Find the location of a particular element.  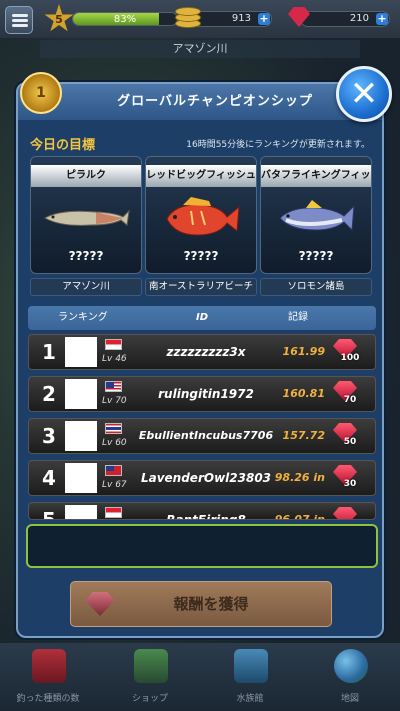

aquarium-icon is located at coordinates (251, 666).